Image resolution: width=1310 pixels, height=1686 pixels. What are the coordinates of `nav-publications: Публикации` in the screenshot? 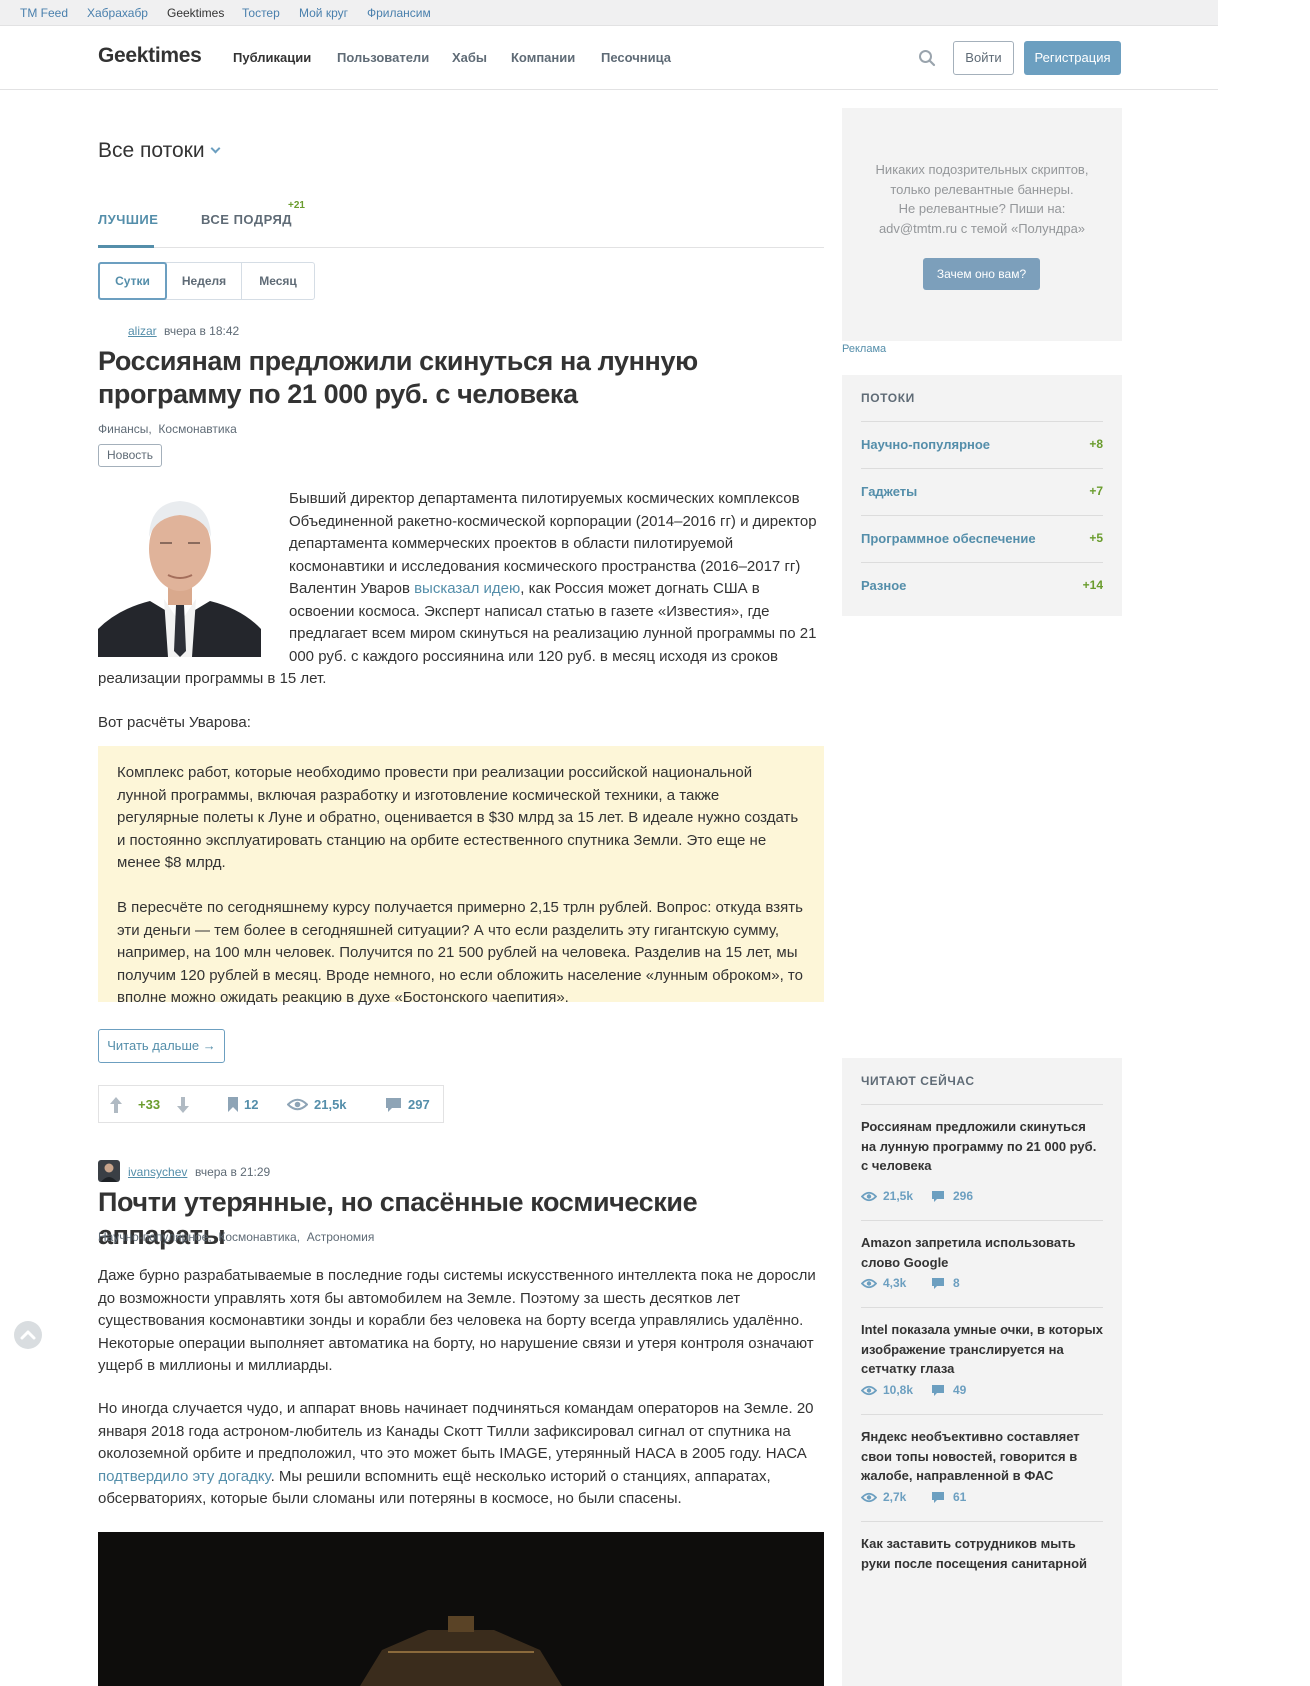 It's located at (272, 57).